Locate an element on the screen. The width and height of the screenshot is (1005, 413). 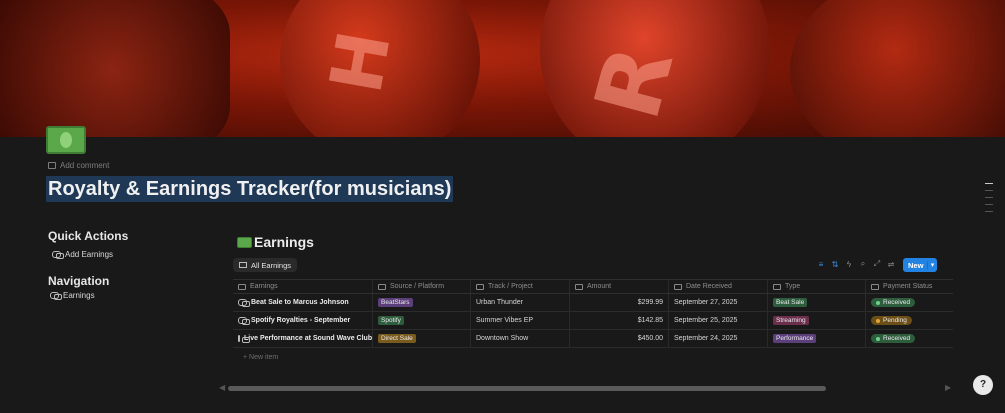
navigation-heading: Navigation is located at coordinates (79, 281).